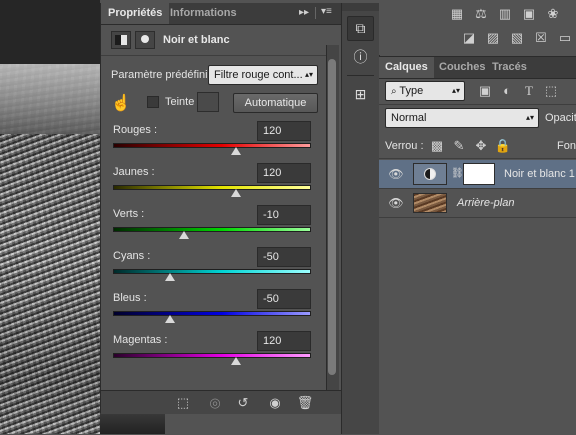 Image resolution: width=576 pixels, height=435 pixels. Describe the element at coordinates (213, 55) in the screenshot. I see `header-divider` at that location.